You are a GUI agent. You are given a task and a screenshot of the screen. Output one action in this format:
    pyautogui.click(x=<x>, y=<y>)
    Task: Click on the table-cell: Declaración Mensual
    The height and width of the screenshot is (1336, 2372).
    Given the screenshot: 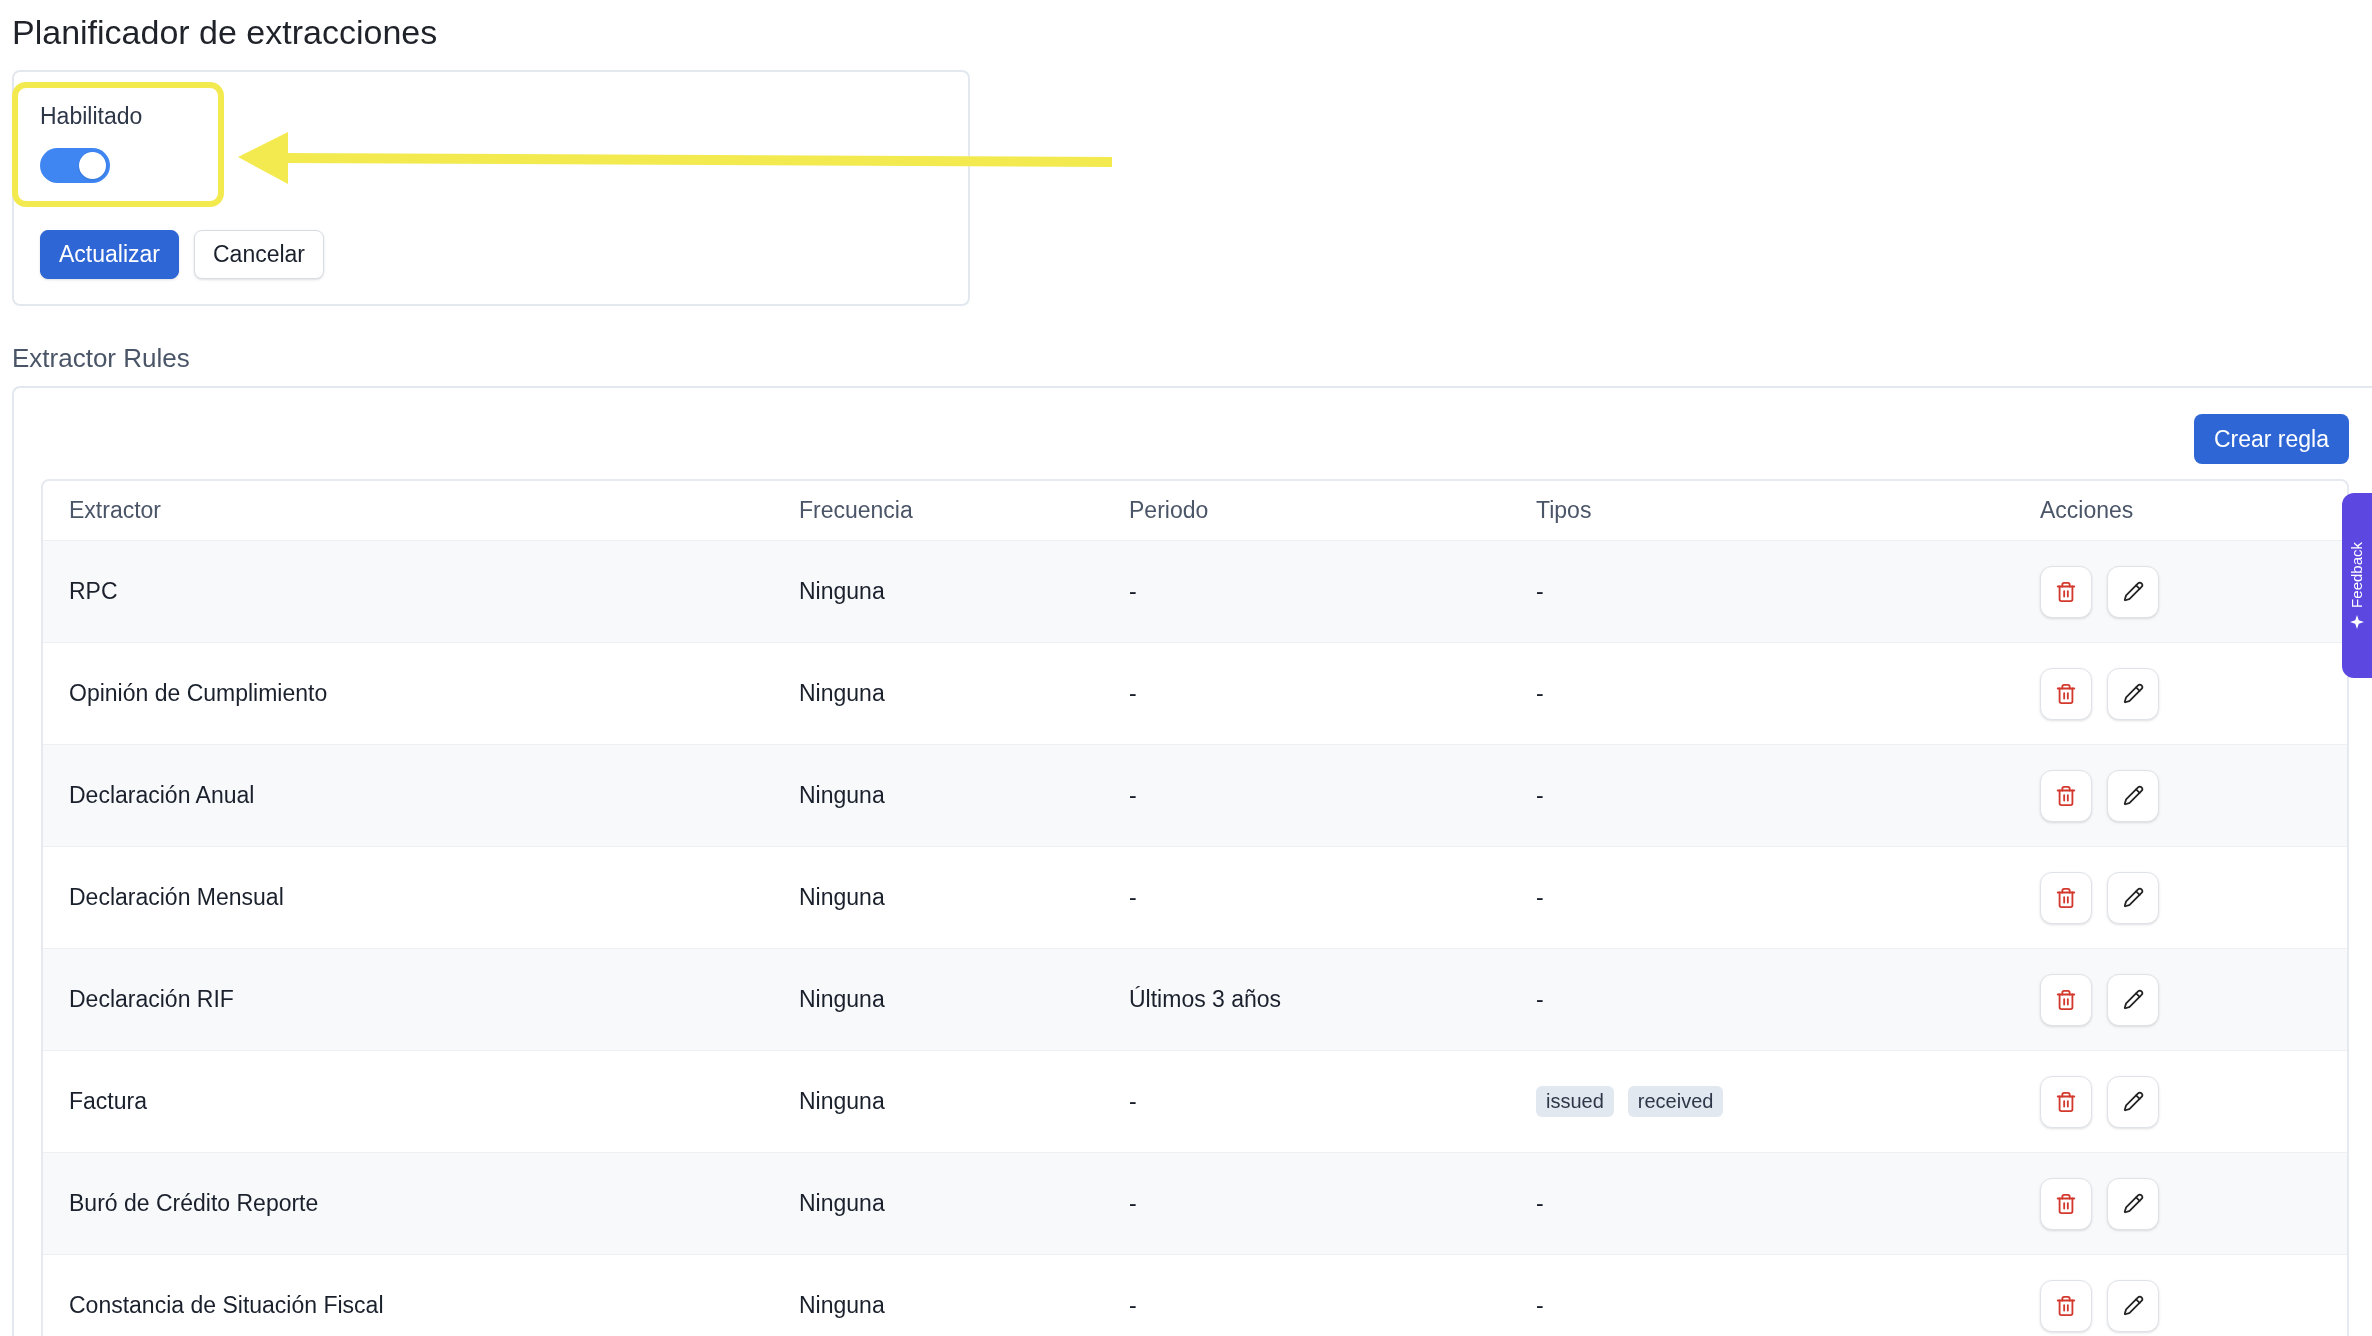 What is the action you would take?
    pyautogui.click(x=176, y=897)
    